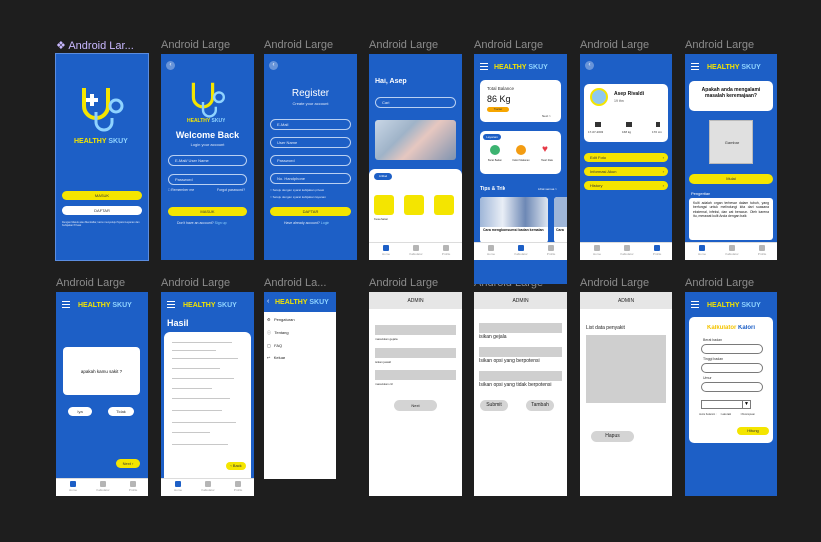 This screenshot has height=542, width=821. I want to click on age-input, so click(732, 387).